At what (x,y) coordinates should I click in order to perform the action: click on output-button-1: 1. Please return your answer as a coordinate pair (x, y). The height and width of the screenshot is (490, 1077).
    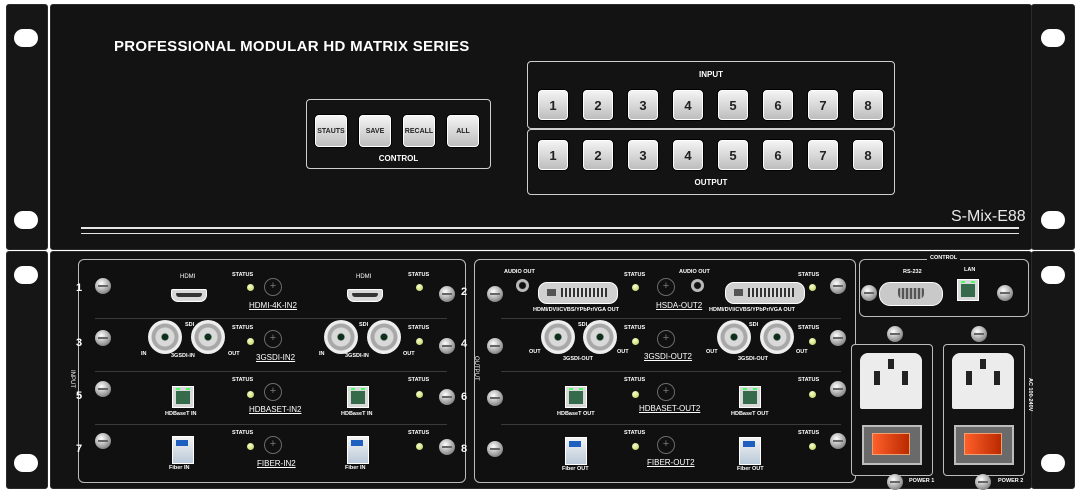
    Looking at the image, I should click on (553, 155).